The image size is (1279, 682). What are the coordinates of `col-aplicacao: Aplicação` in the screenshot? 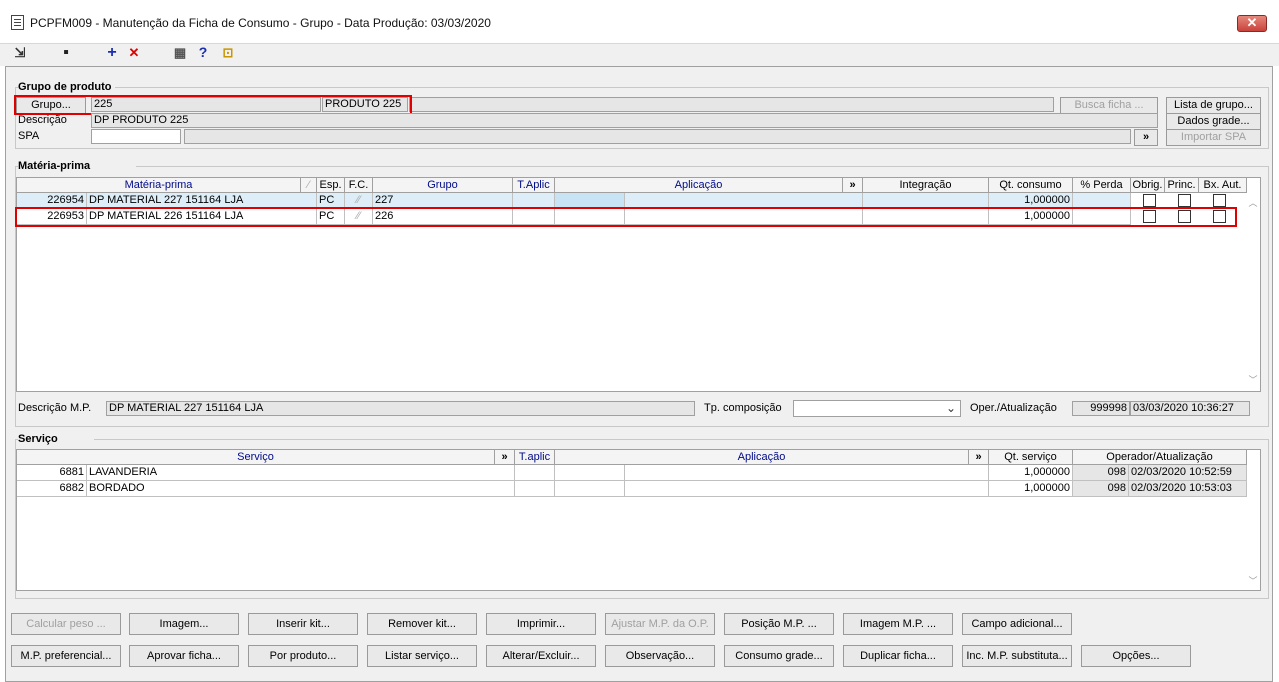 It's located at (699, 185).